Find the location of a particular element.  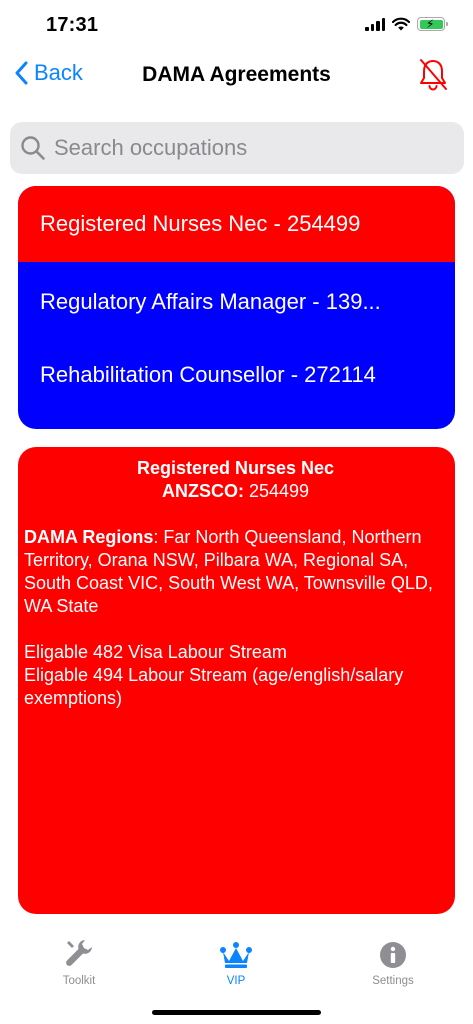

wifi-icon is located at coordinates (401, 24).